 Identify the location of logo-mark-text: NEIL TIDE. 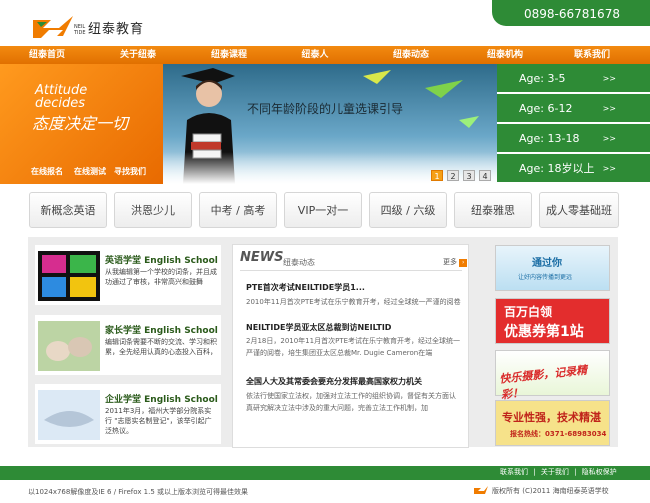
(80, 30).